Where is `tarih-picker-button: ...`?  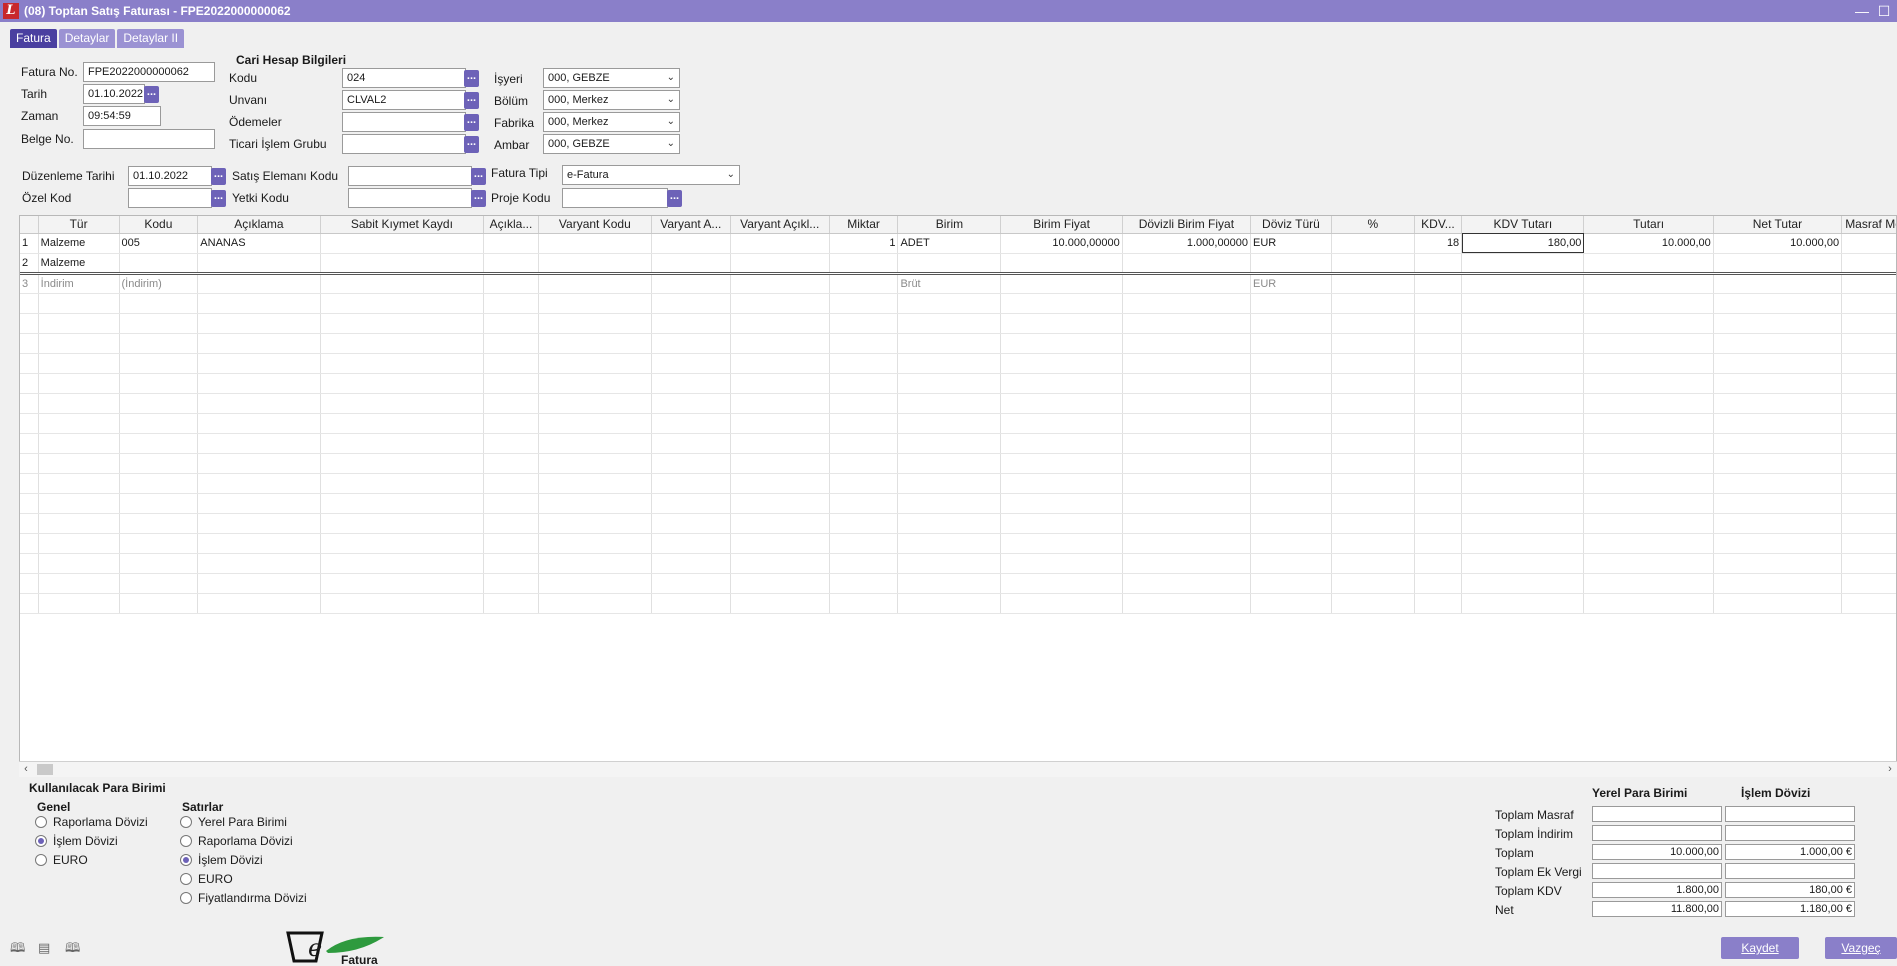
tarih-picker-button: ... is located at coordinates (151, 94).